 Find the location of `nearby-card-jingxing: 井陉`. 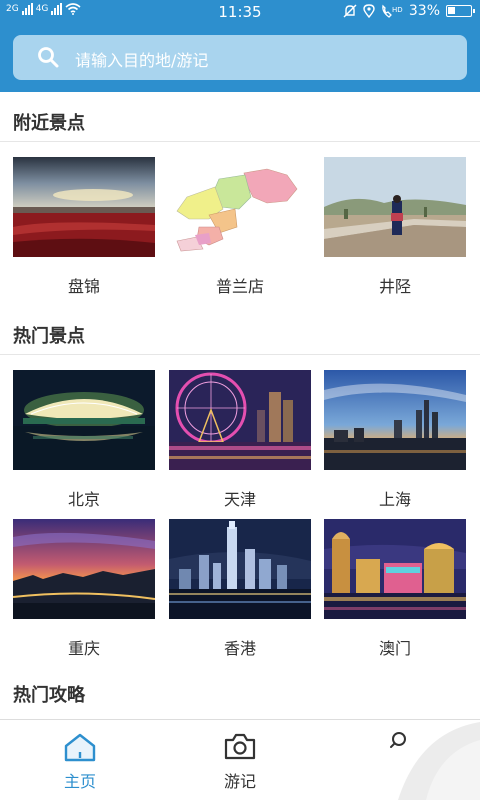

nearby-card-jingxing: 井陉 is located at coordinates (395, 227).